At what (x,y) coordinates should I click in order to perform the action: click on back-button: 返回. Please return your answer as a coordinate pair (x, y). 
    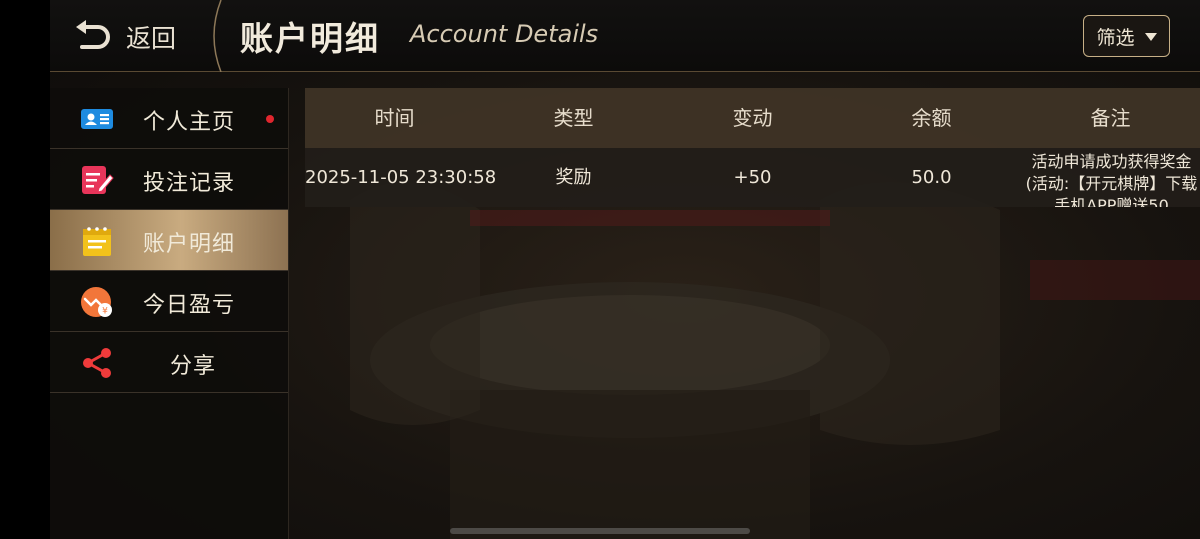
    Looking at the image, I should click on (130, 37).